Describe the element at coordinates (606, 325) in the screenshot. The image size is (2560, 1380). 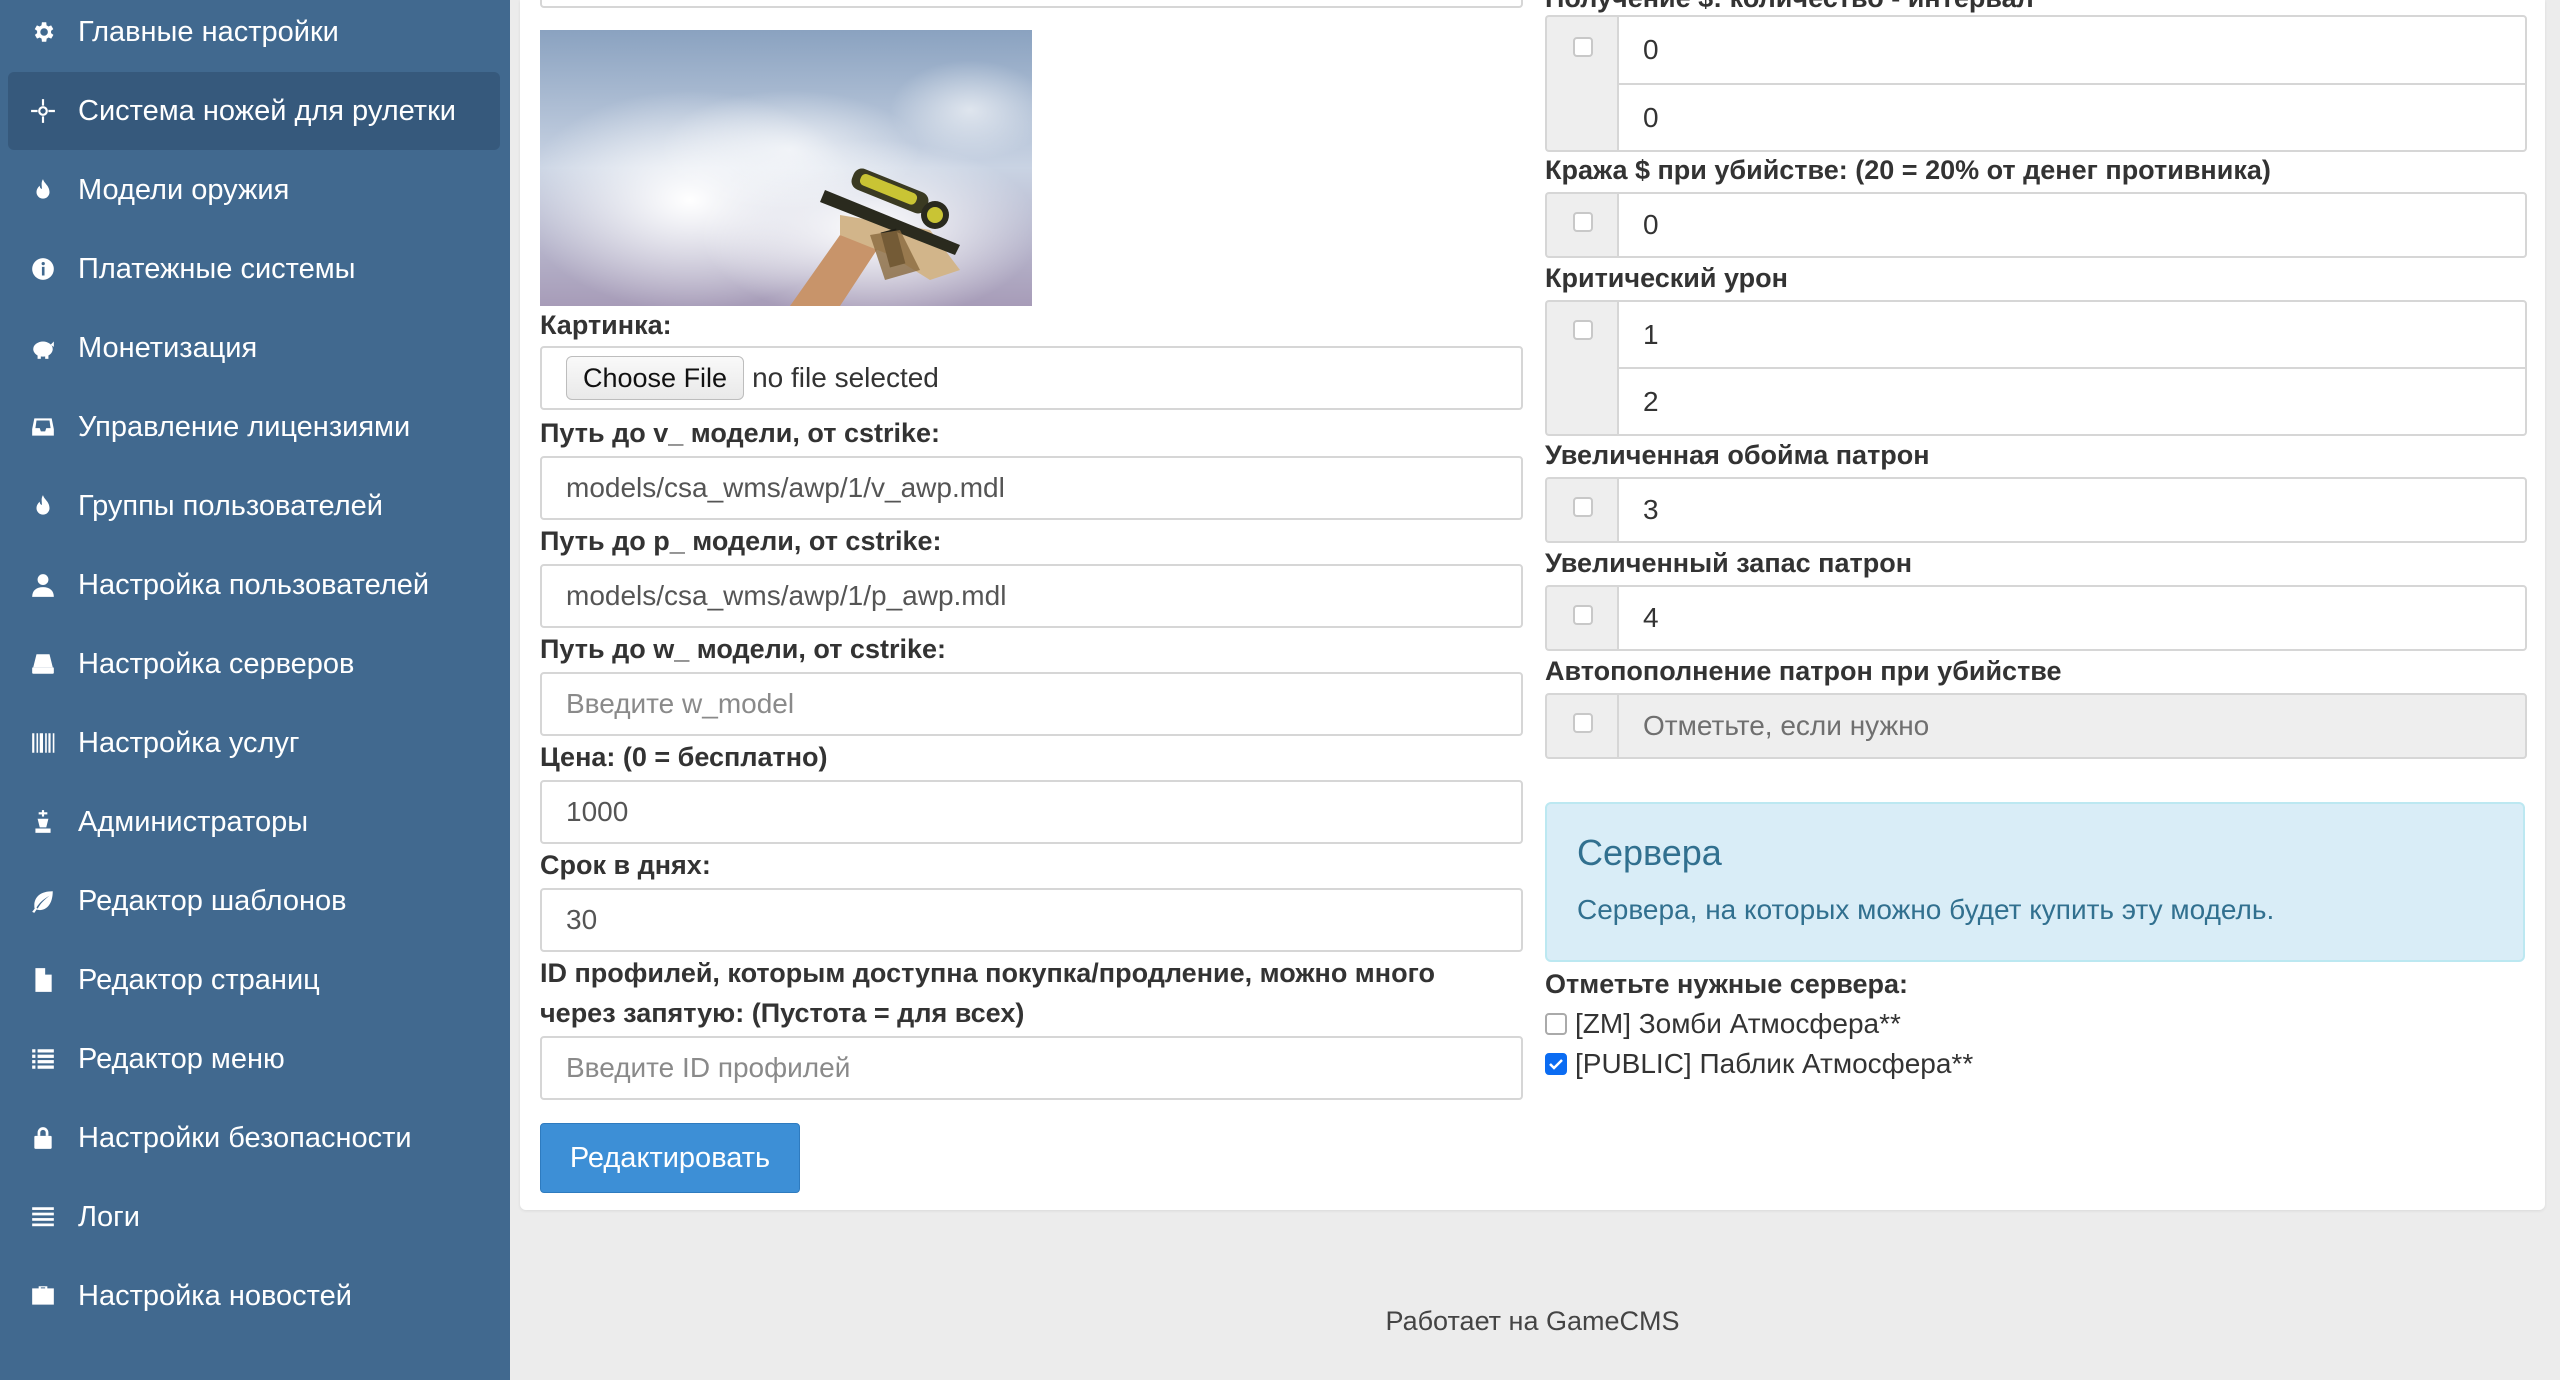
I see `image-label: Картинка:` at that location.